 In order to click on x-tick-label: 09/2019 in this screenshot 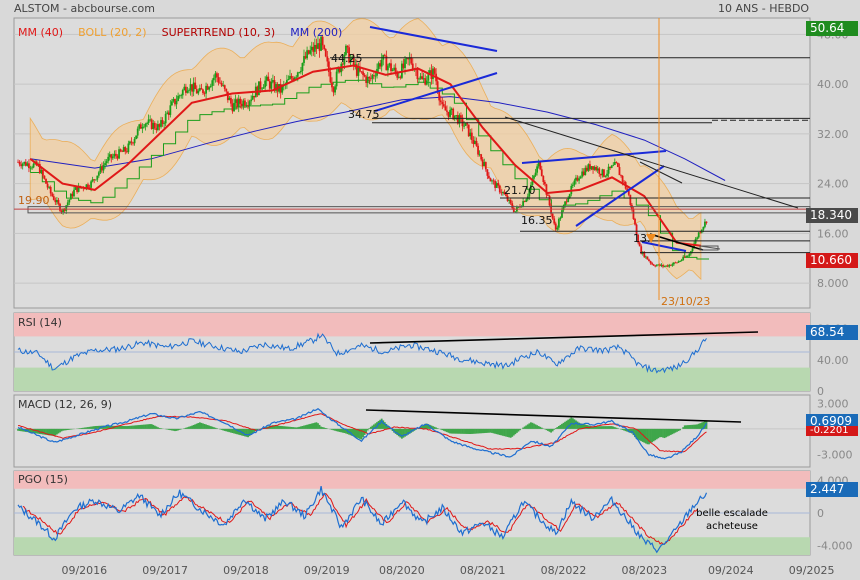, I will do `click(327, 570)`.